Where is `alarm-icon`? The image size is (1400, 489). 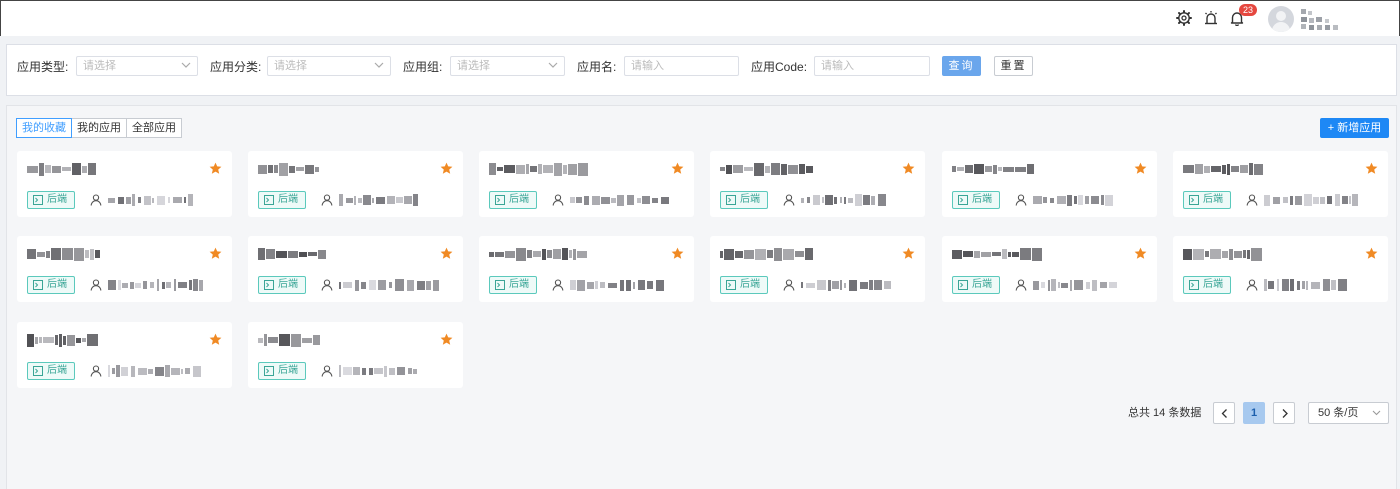 alarm-icon is located at coordinates (1211, 18).